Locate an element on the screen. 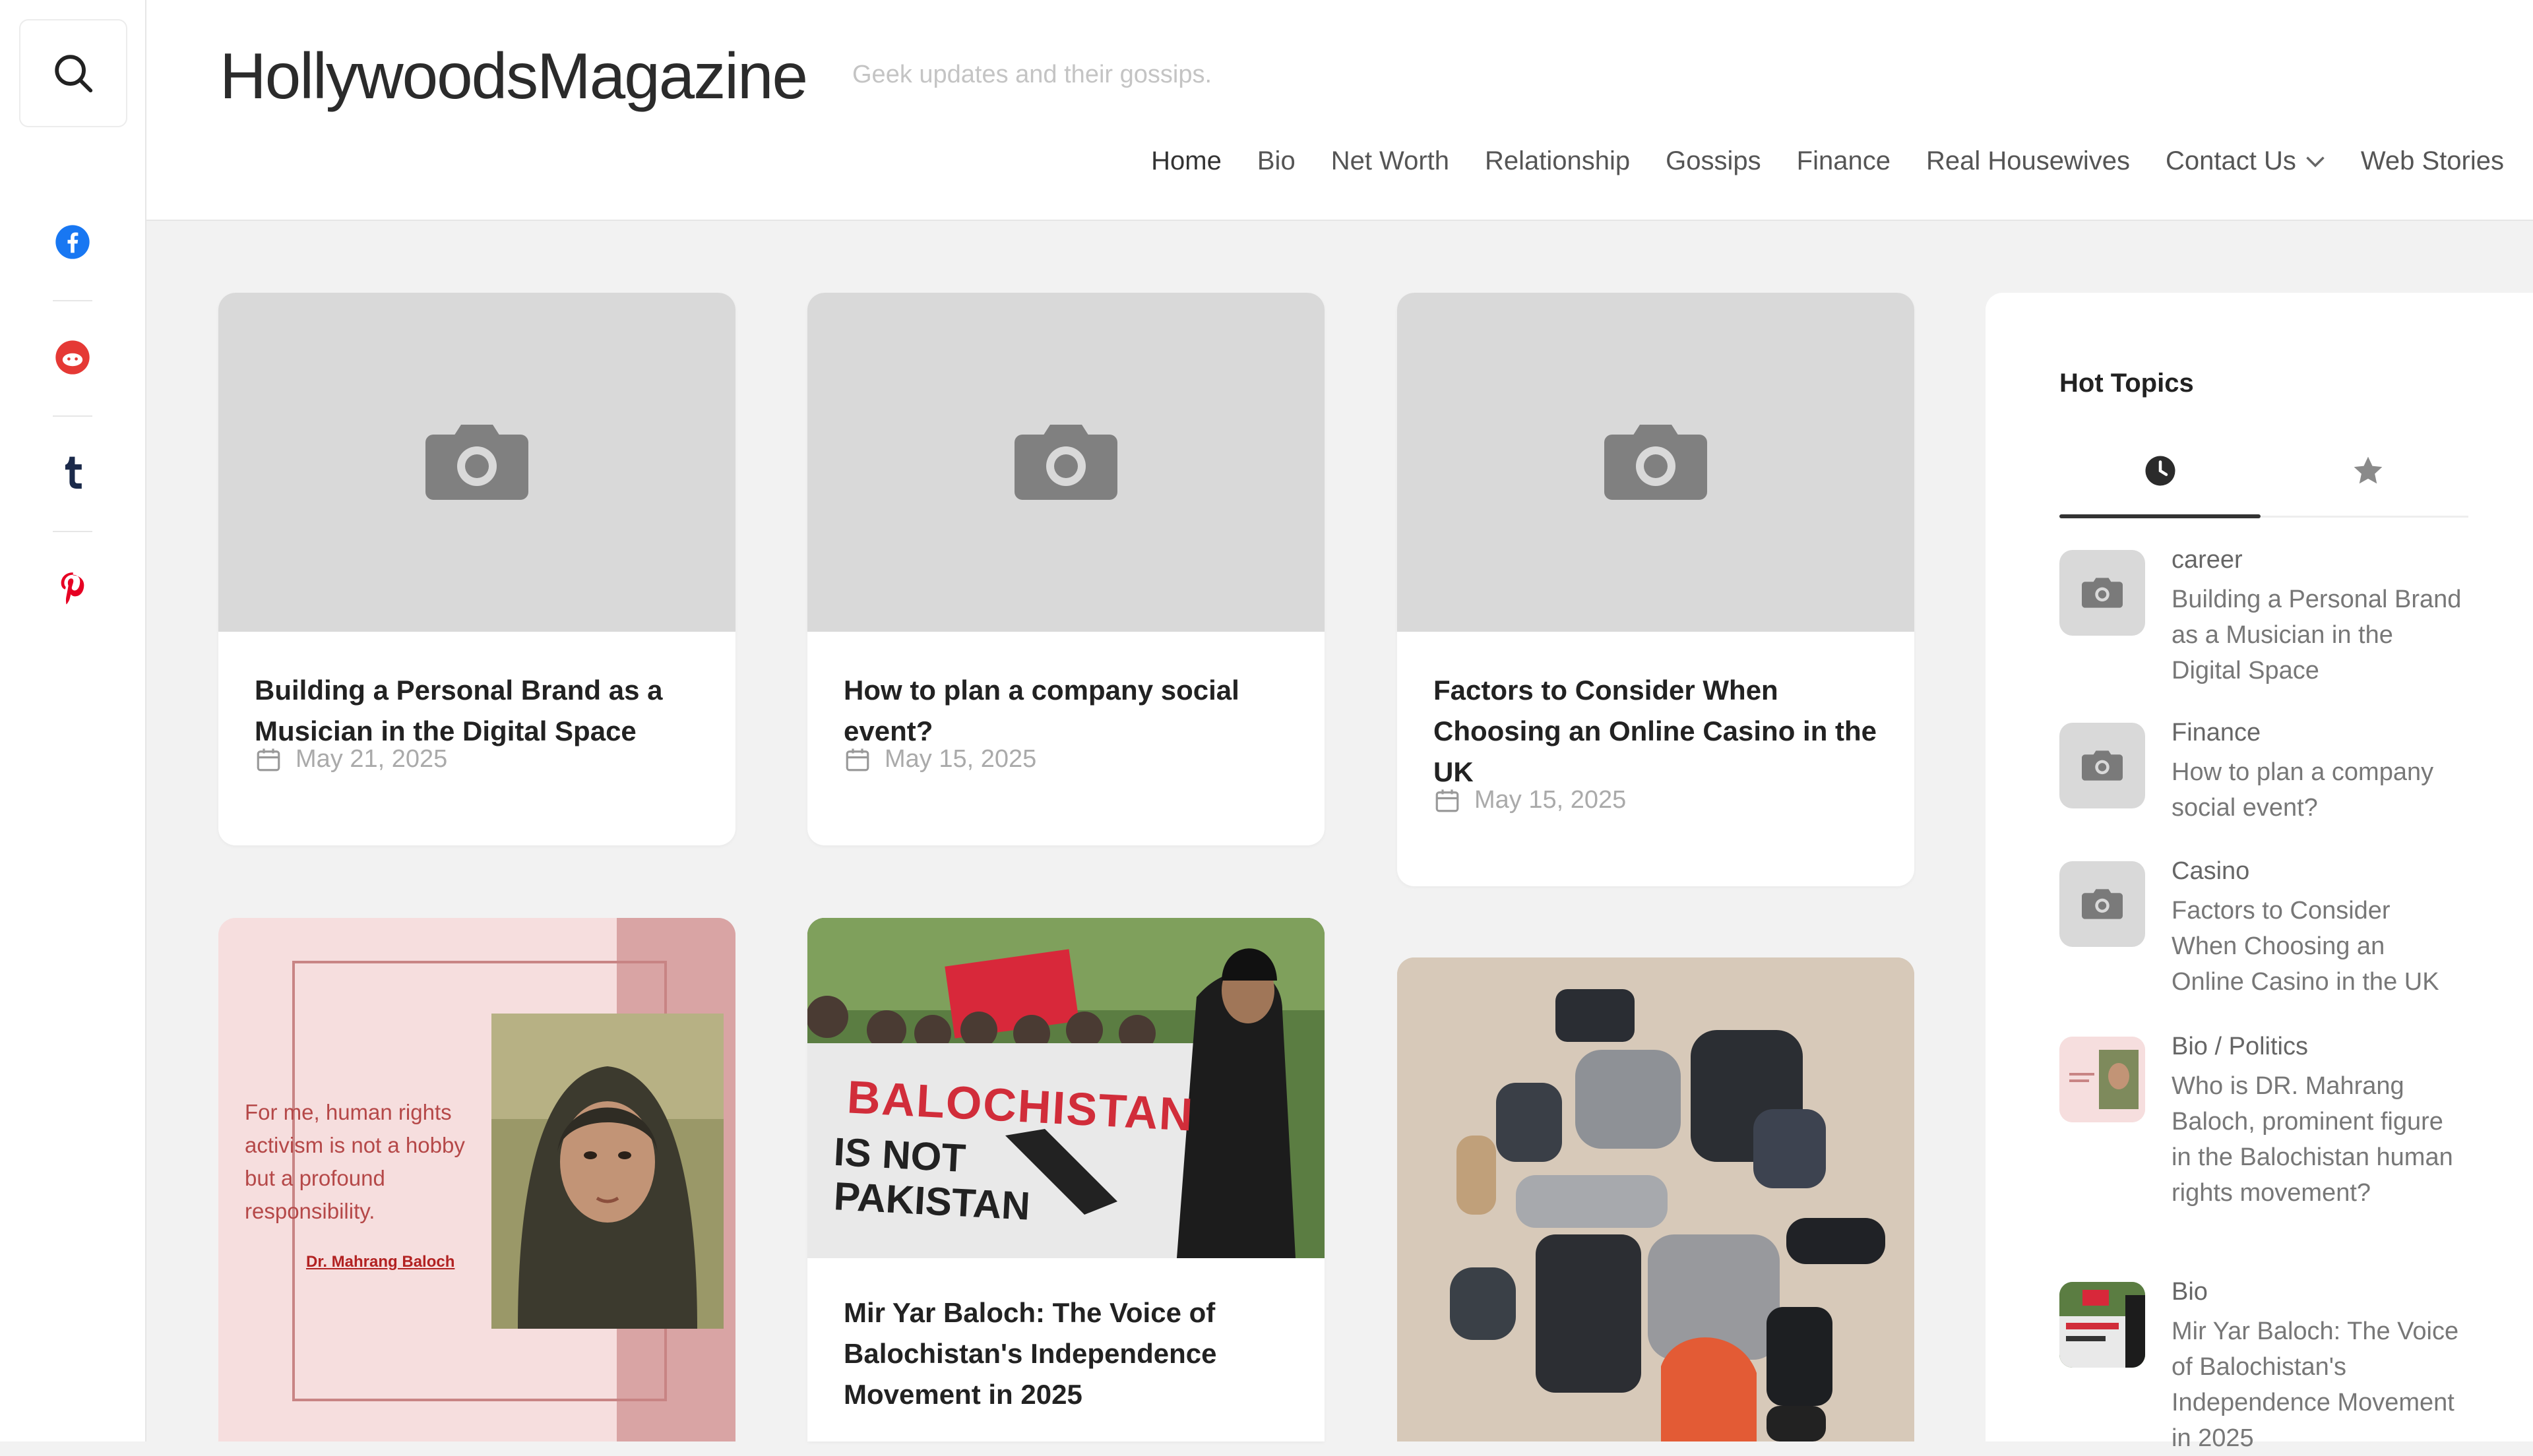 This screenshot has width=2533, height=1456. post-date-text: May 21, 2025 is located at coordinates (372, 759).